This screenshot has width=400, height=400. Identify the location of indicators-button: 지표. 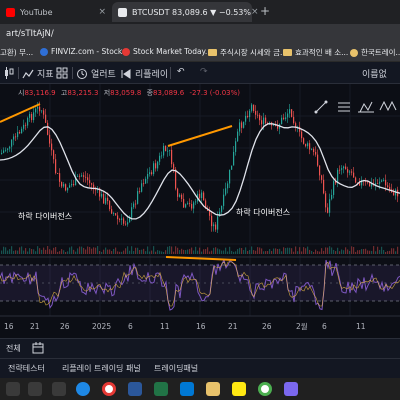
(38, 73).